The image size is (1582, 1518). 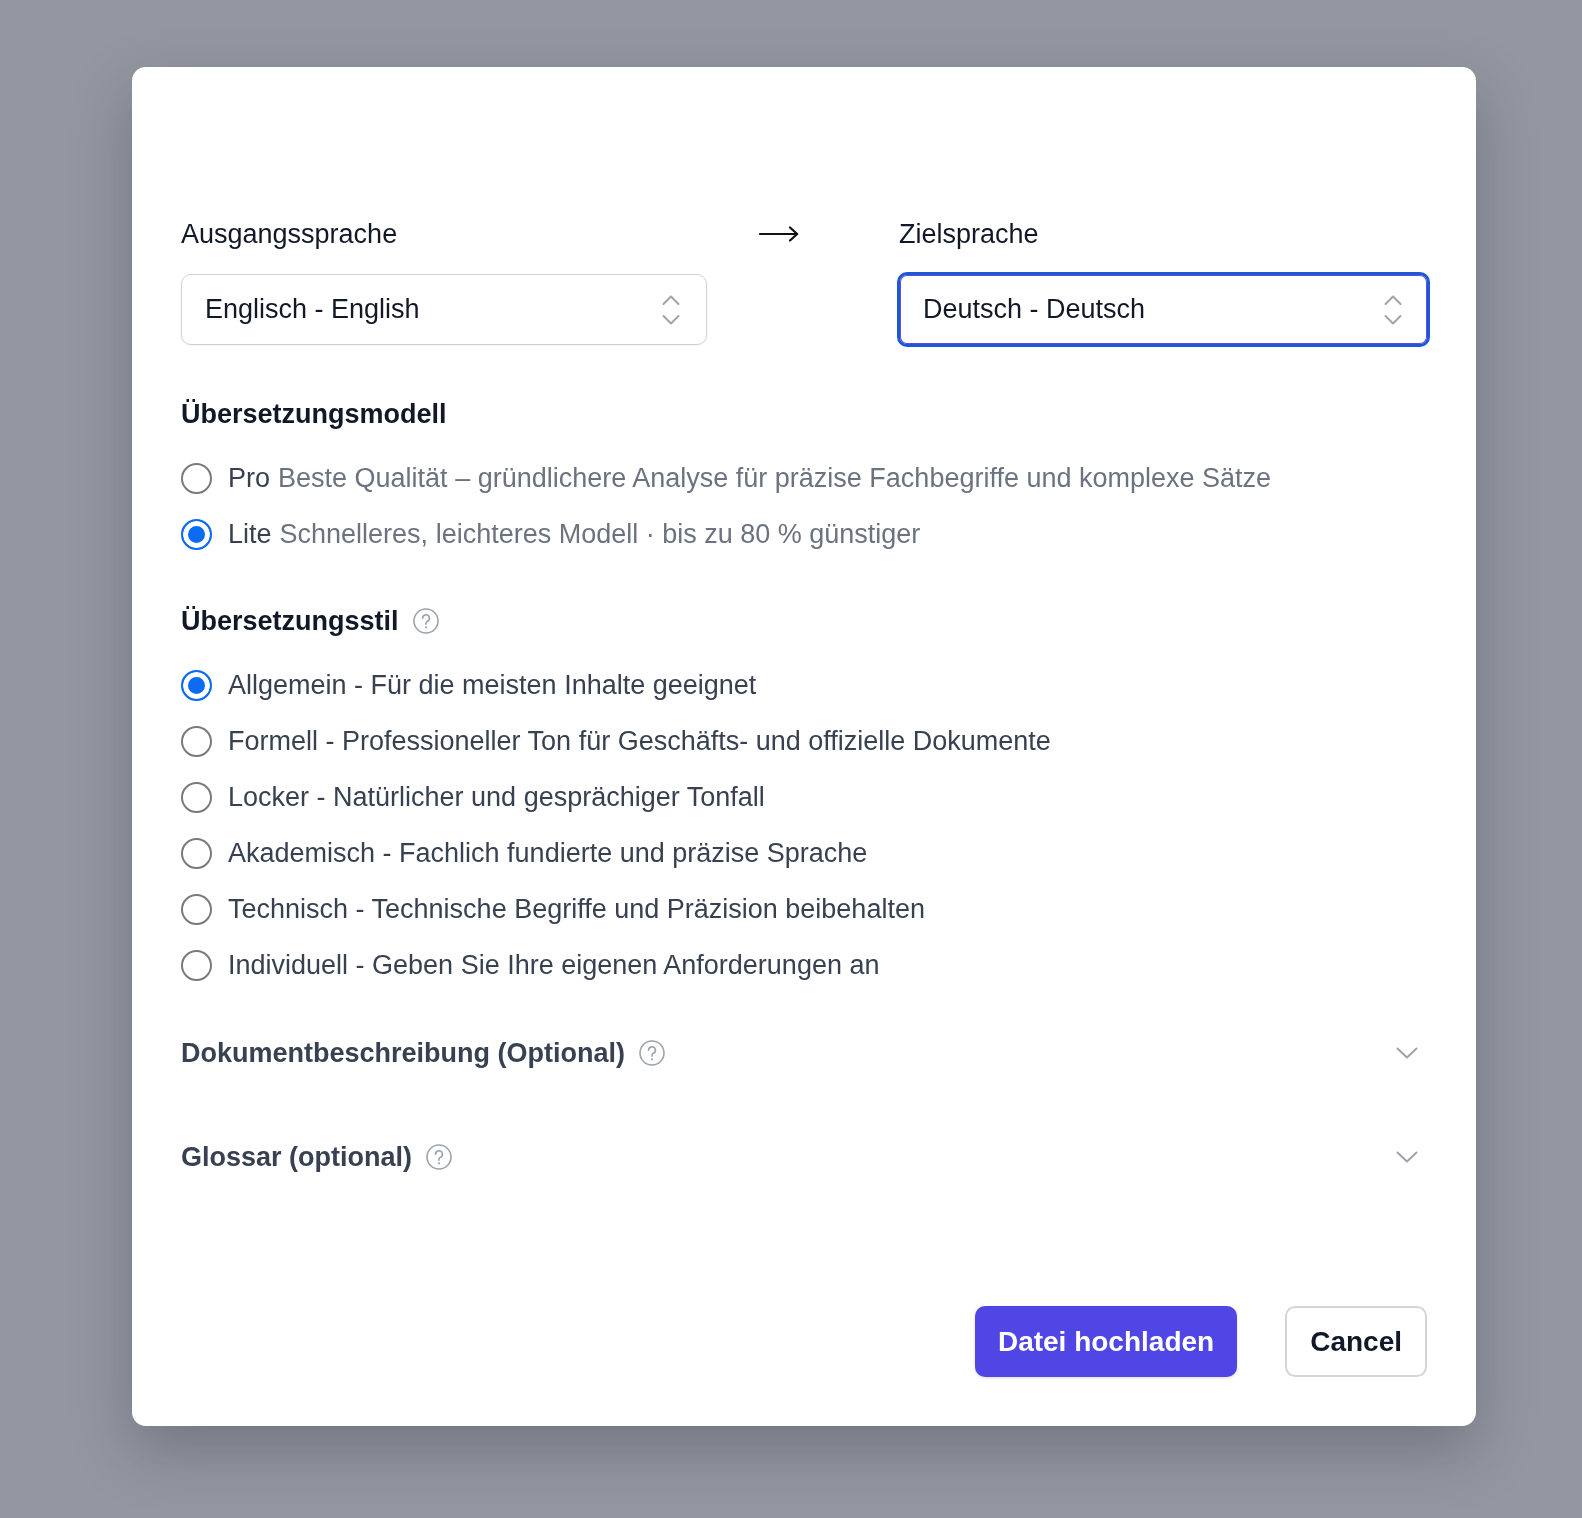 I want to click on section-heading: Übersetzungsmodell, so click(x=314, y=414).